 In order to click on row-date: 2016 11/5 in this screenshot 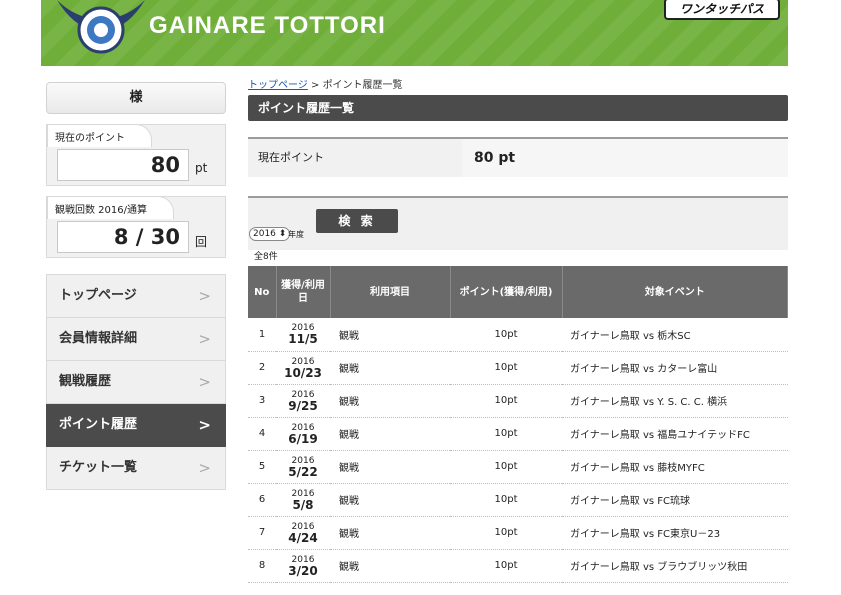, I will do `click(303, 335)`.